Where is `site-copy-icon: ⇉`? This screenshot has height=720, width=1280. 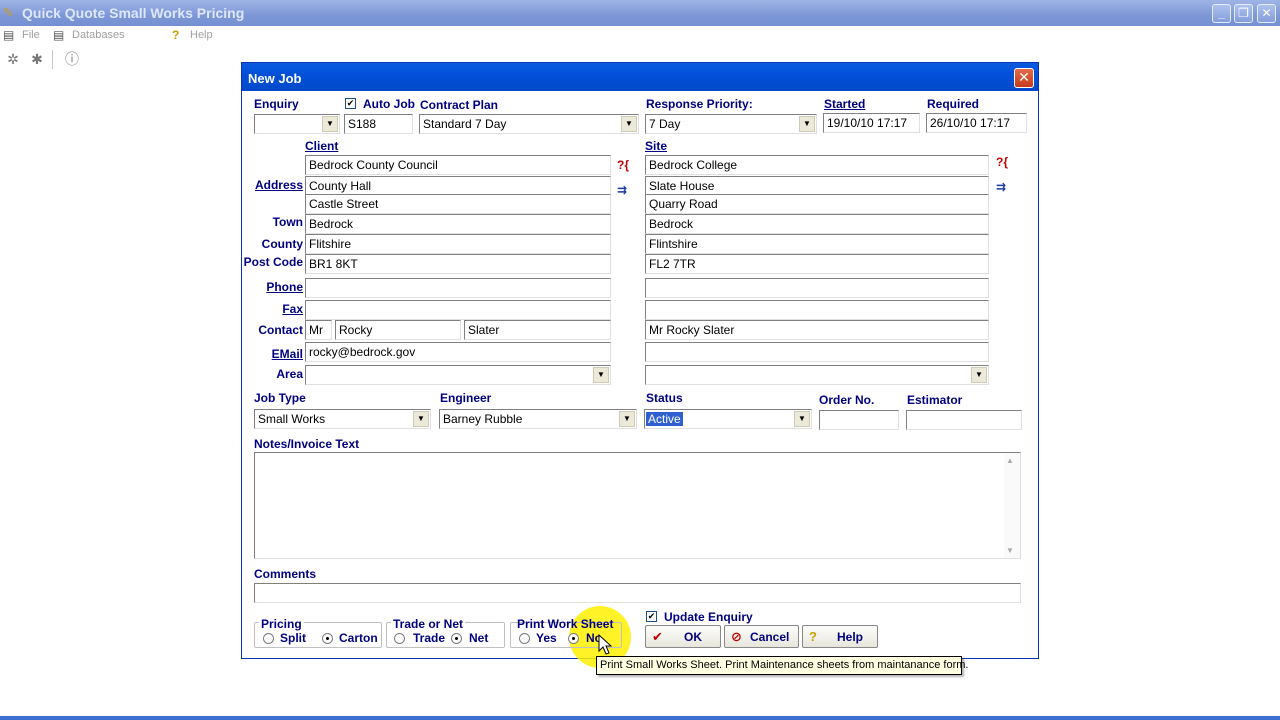
site-copy-icon: ⇉ is located at coordinates (1001, 187).